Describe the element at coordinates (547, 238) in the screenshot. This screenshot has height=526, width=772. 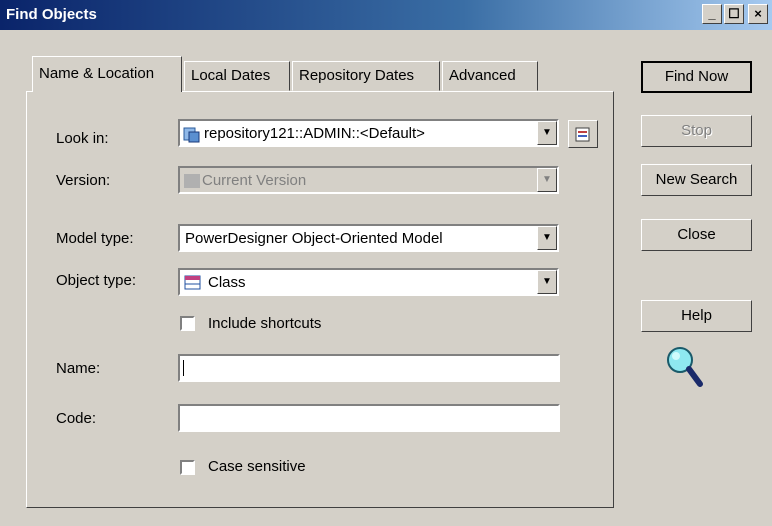
I see `model-type-dropdown-arrow: ▼` at that location.